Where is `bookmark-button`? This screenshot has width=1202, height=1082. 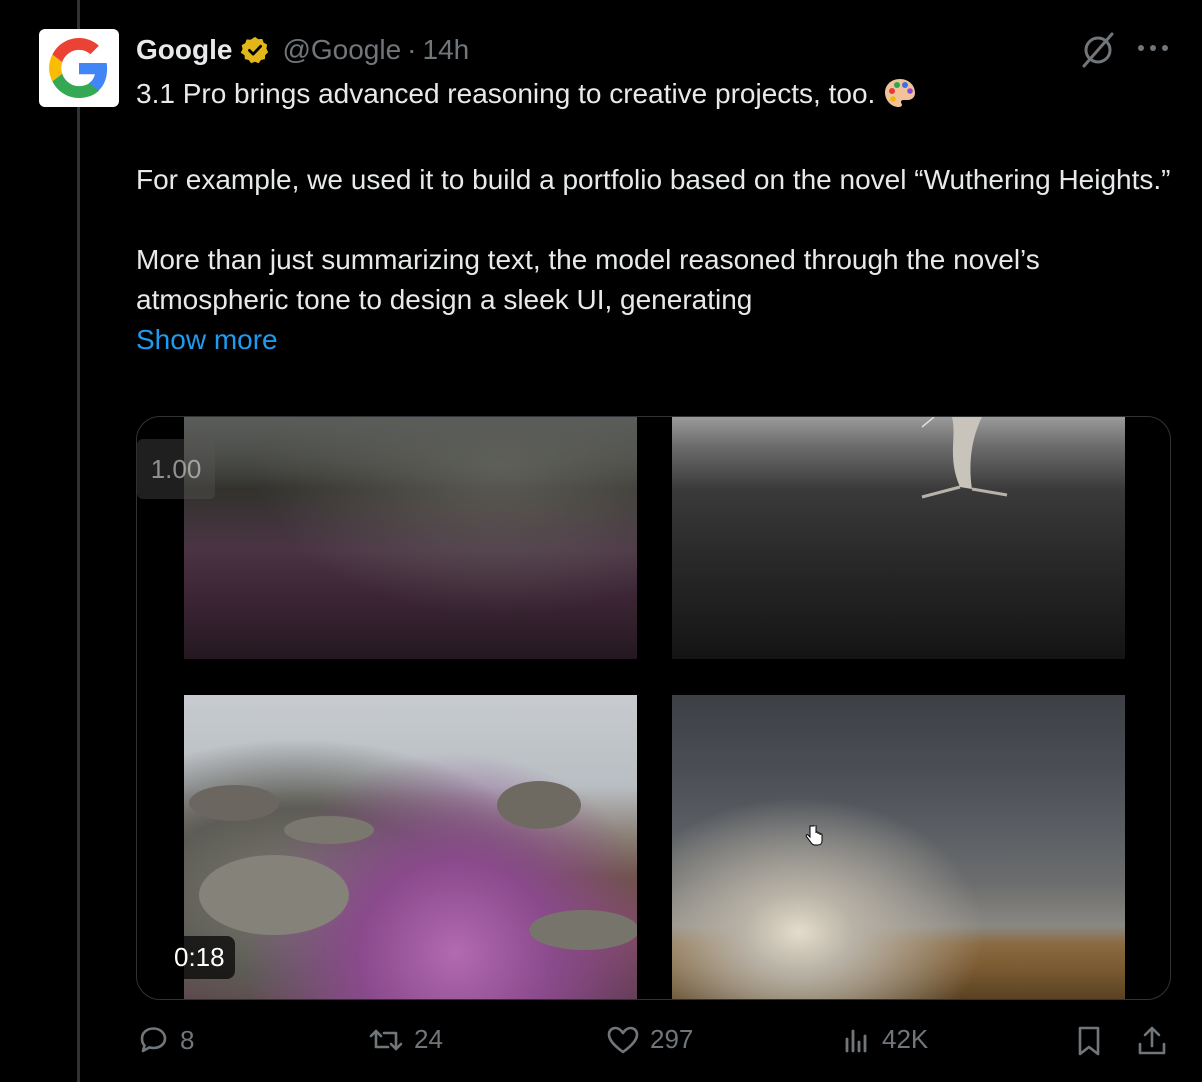
bookmark-button is located at coordinates (1089, 1041).